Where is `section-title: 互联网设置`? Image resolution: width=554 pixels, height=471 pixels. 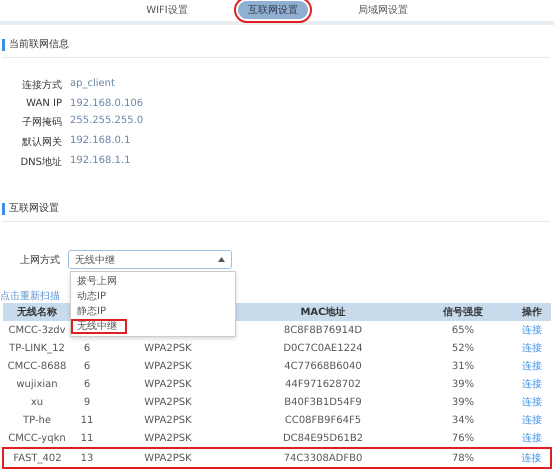 section-title: 互联网设置 is located at coordinates (30, 209).